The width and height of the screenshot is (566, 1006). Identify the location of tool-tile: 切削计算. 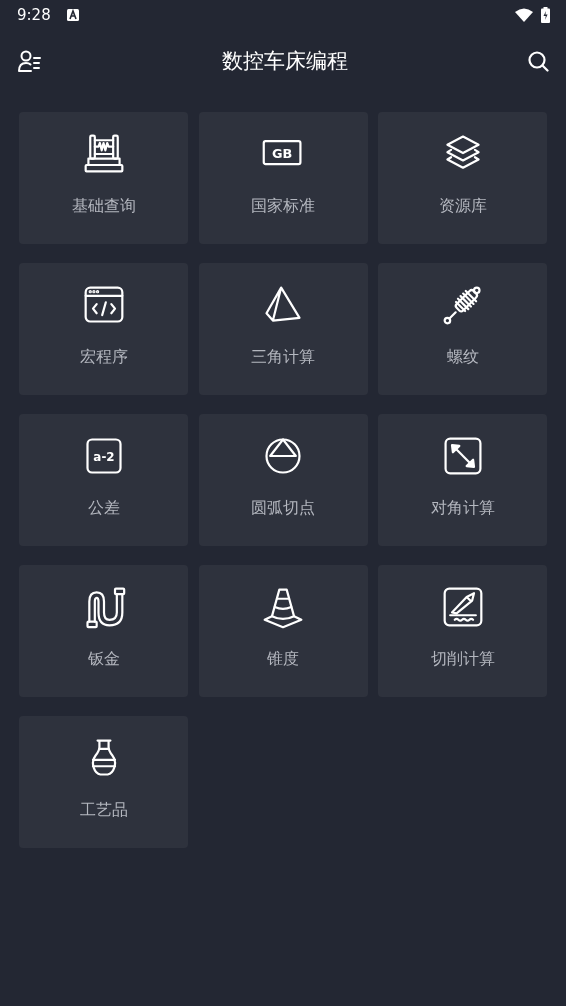
(462, 631).